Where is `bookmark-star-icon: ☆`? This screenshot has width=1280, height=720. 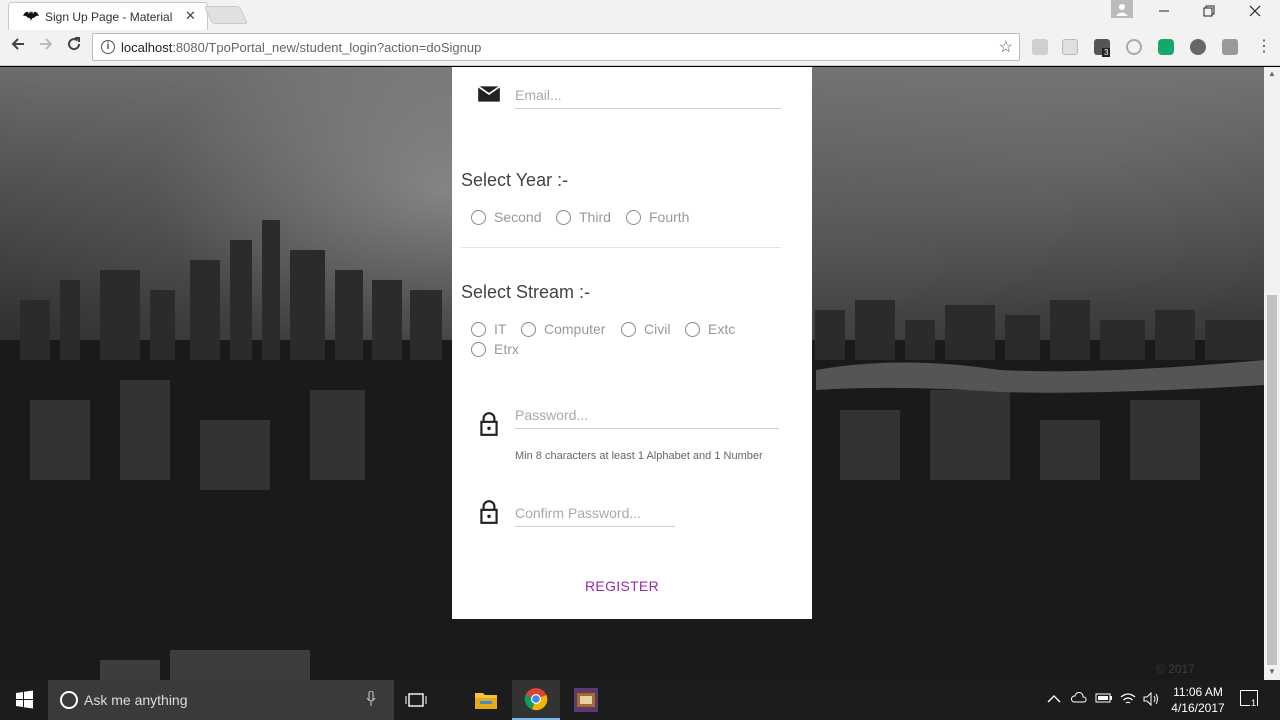
bookmark-star-icon: ☆ is located at coordinates (1006, 47).